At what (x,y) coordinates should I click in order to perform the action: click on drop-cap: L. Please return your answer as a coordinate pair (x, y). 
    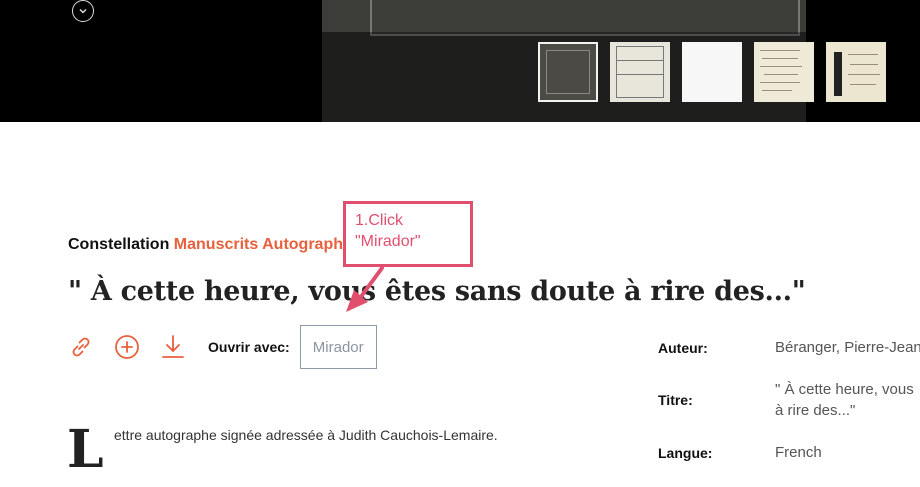
    Looking at the image, I should click on (85, 449).